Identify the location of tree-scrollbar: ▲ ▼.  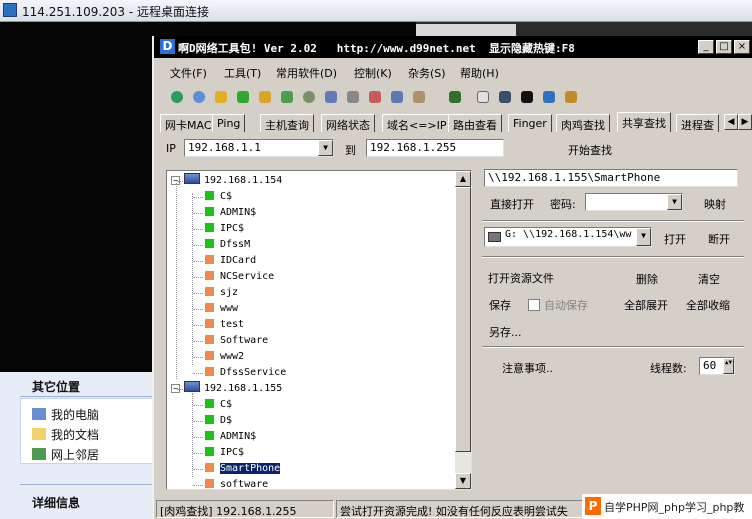
(463, 330).